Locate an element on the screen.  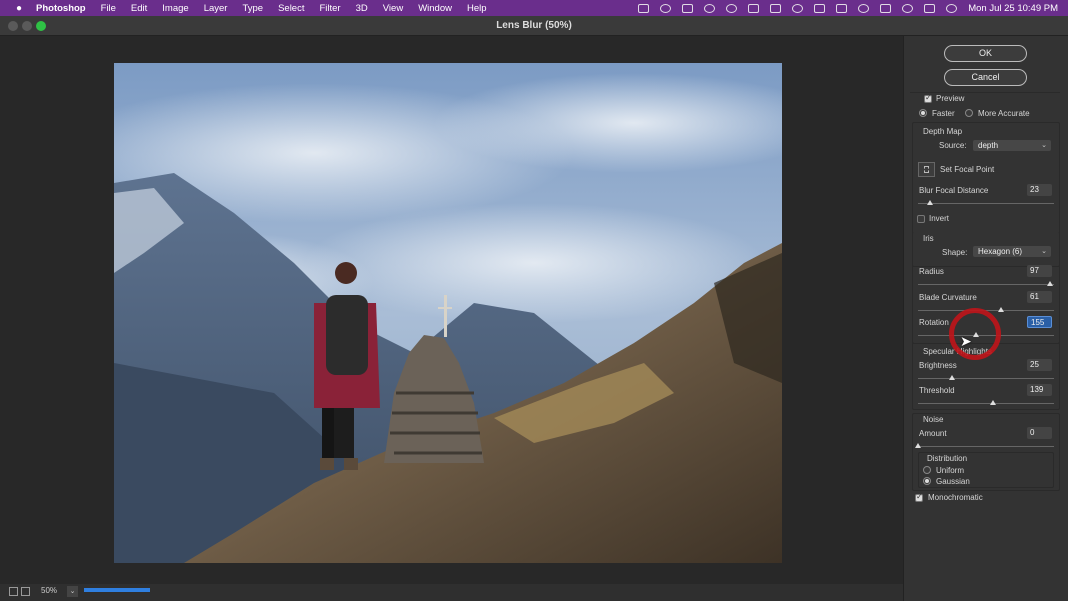
distribution-heading: Distribution is located at coordinates (947, 458).